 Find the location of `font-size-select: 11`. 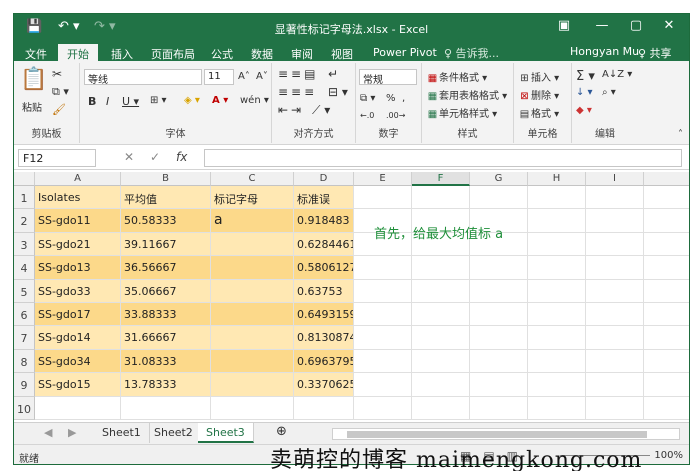

font-size-select: 11 is located at coordinates (219, 77).